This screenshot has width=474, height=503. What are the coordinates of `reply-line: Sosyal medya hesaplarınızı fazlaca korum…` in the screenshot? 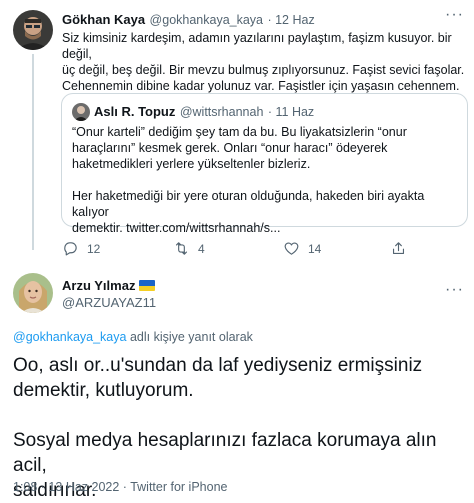 It's located at (225, 453).